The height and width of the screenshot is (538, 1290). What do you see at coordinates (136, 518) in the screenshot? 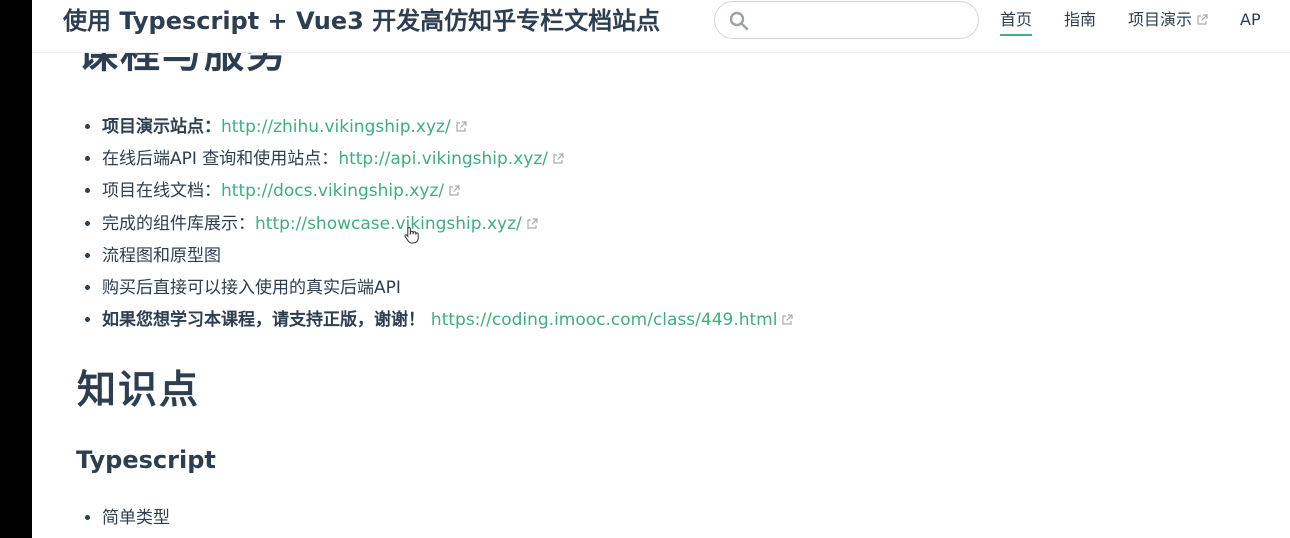
I see `list-item: 简单类型` at bounding box center [136, 518].